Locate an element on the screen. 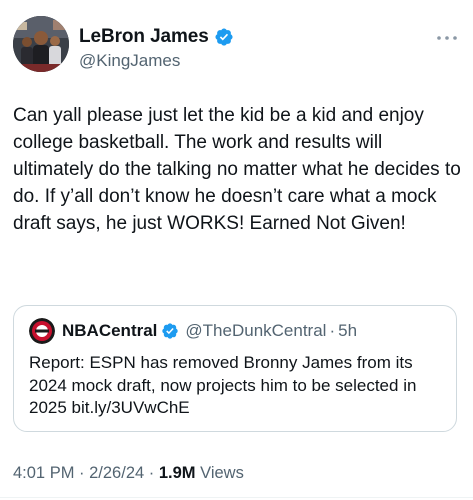 This screenshot has height=500, width=473. quoted-handle: @TheDunkCentral is located at coordinates (256, 330).